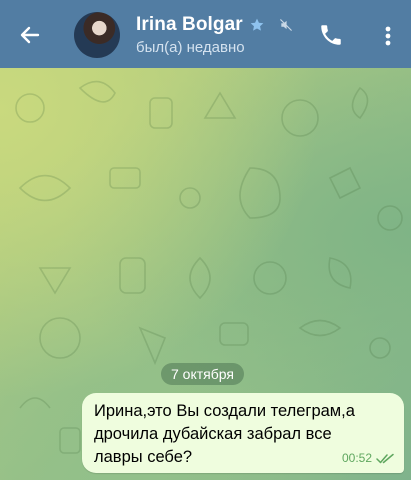 Image resolution: width=411 pixels, height=480 pixels. I want to click on star-icon, so click(257, 24).